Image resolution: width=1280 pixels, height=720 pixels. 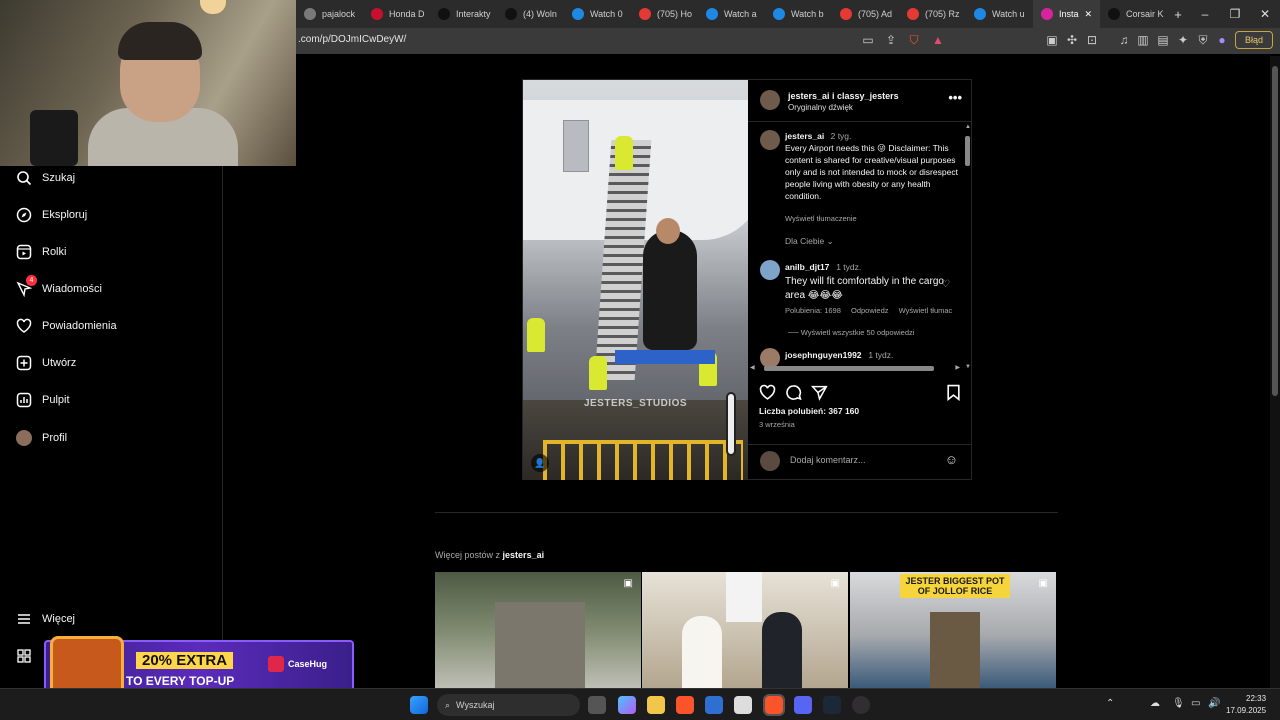 What do you see at coordinates (803, 705) in the screenshot?
I see `discord-icon` at bounding box center [803, 705].